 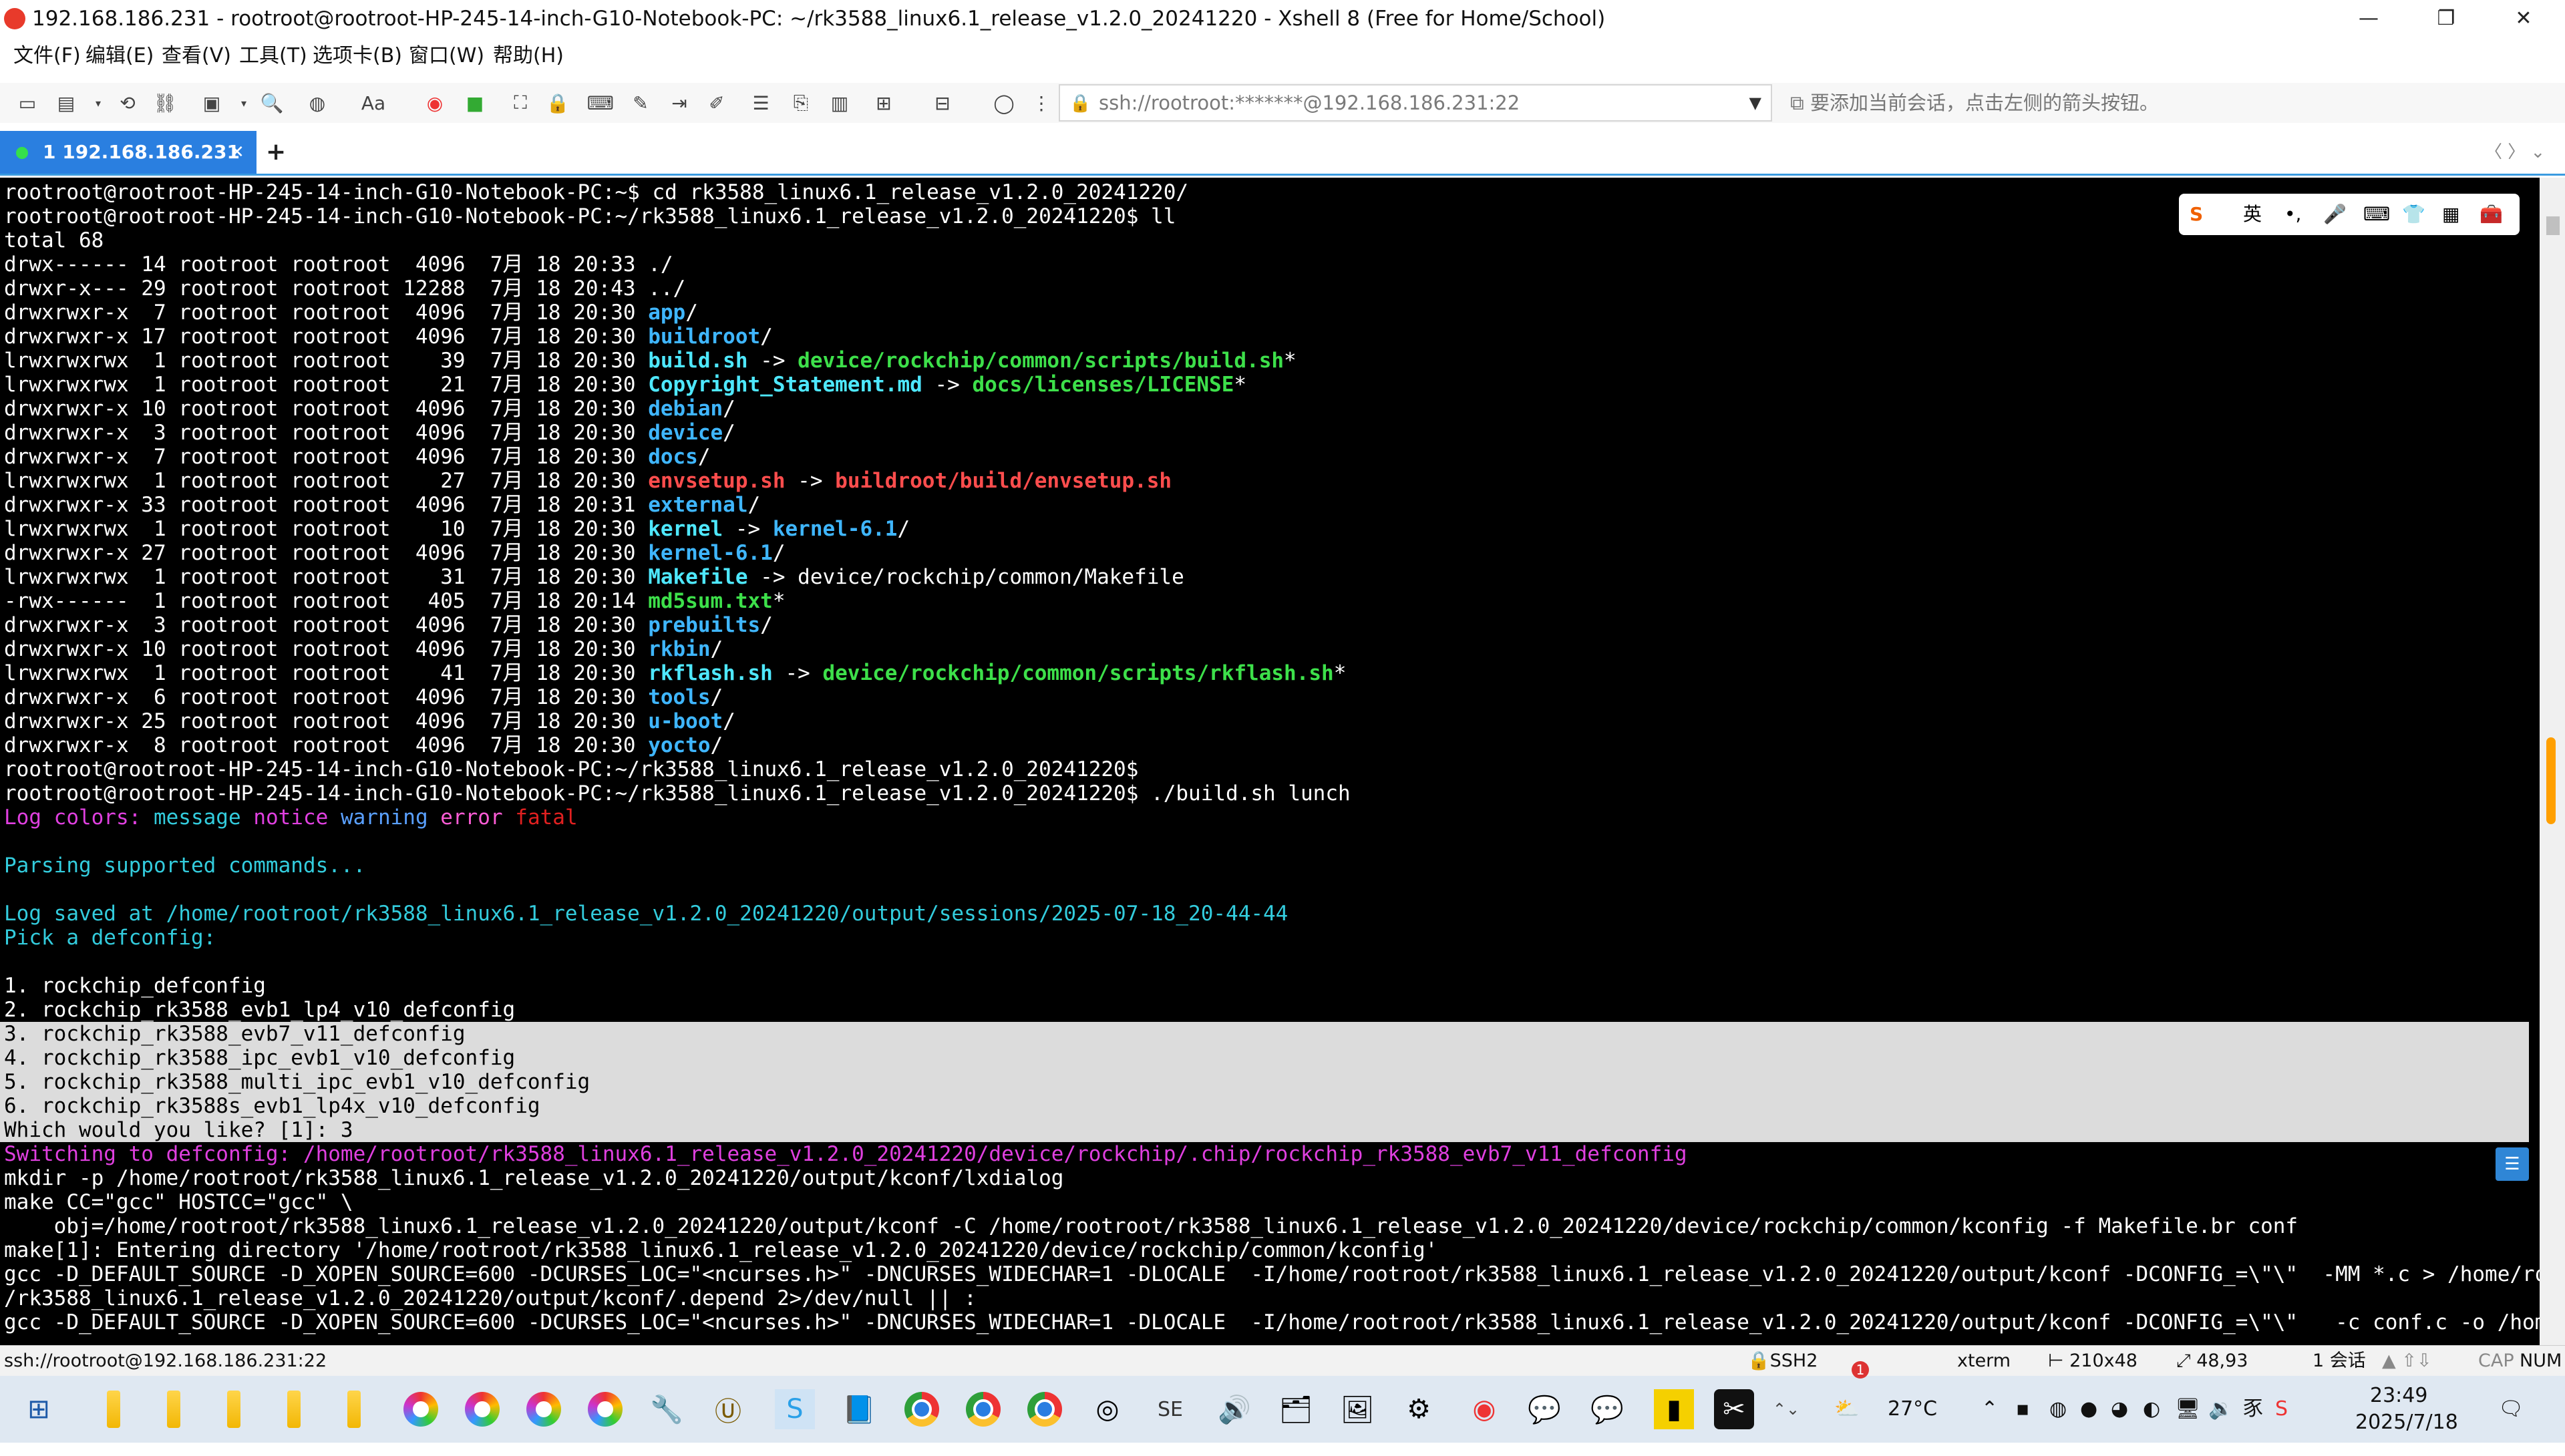 I want to click on xftp-icon: ■, so click(x=475, y=103).